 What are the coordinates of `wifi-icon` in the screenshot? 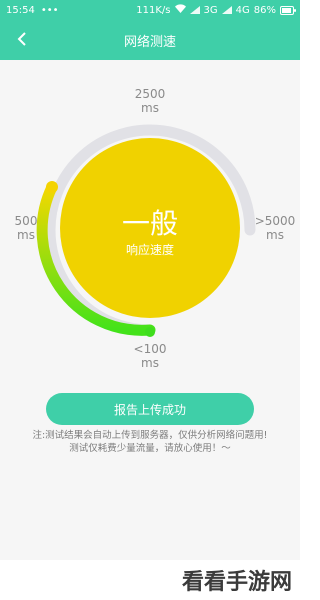 It's located at (180, 10).